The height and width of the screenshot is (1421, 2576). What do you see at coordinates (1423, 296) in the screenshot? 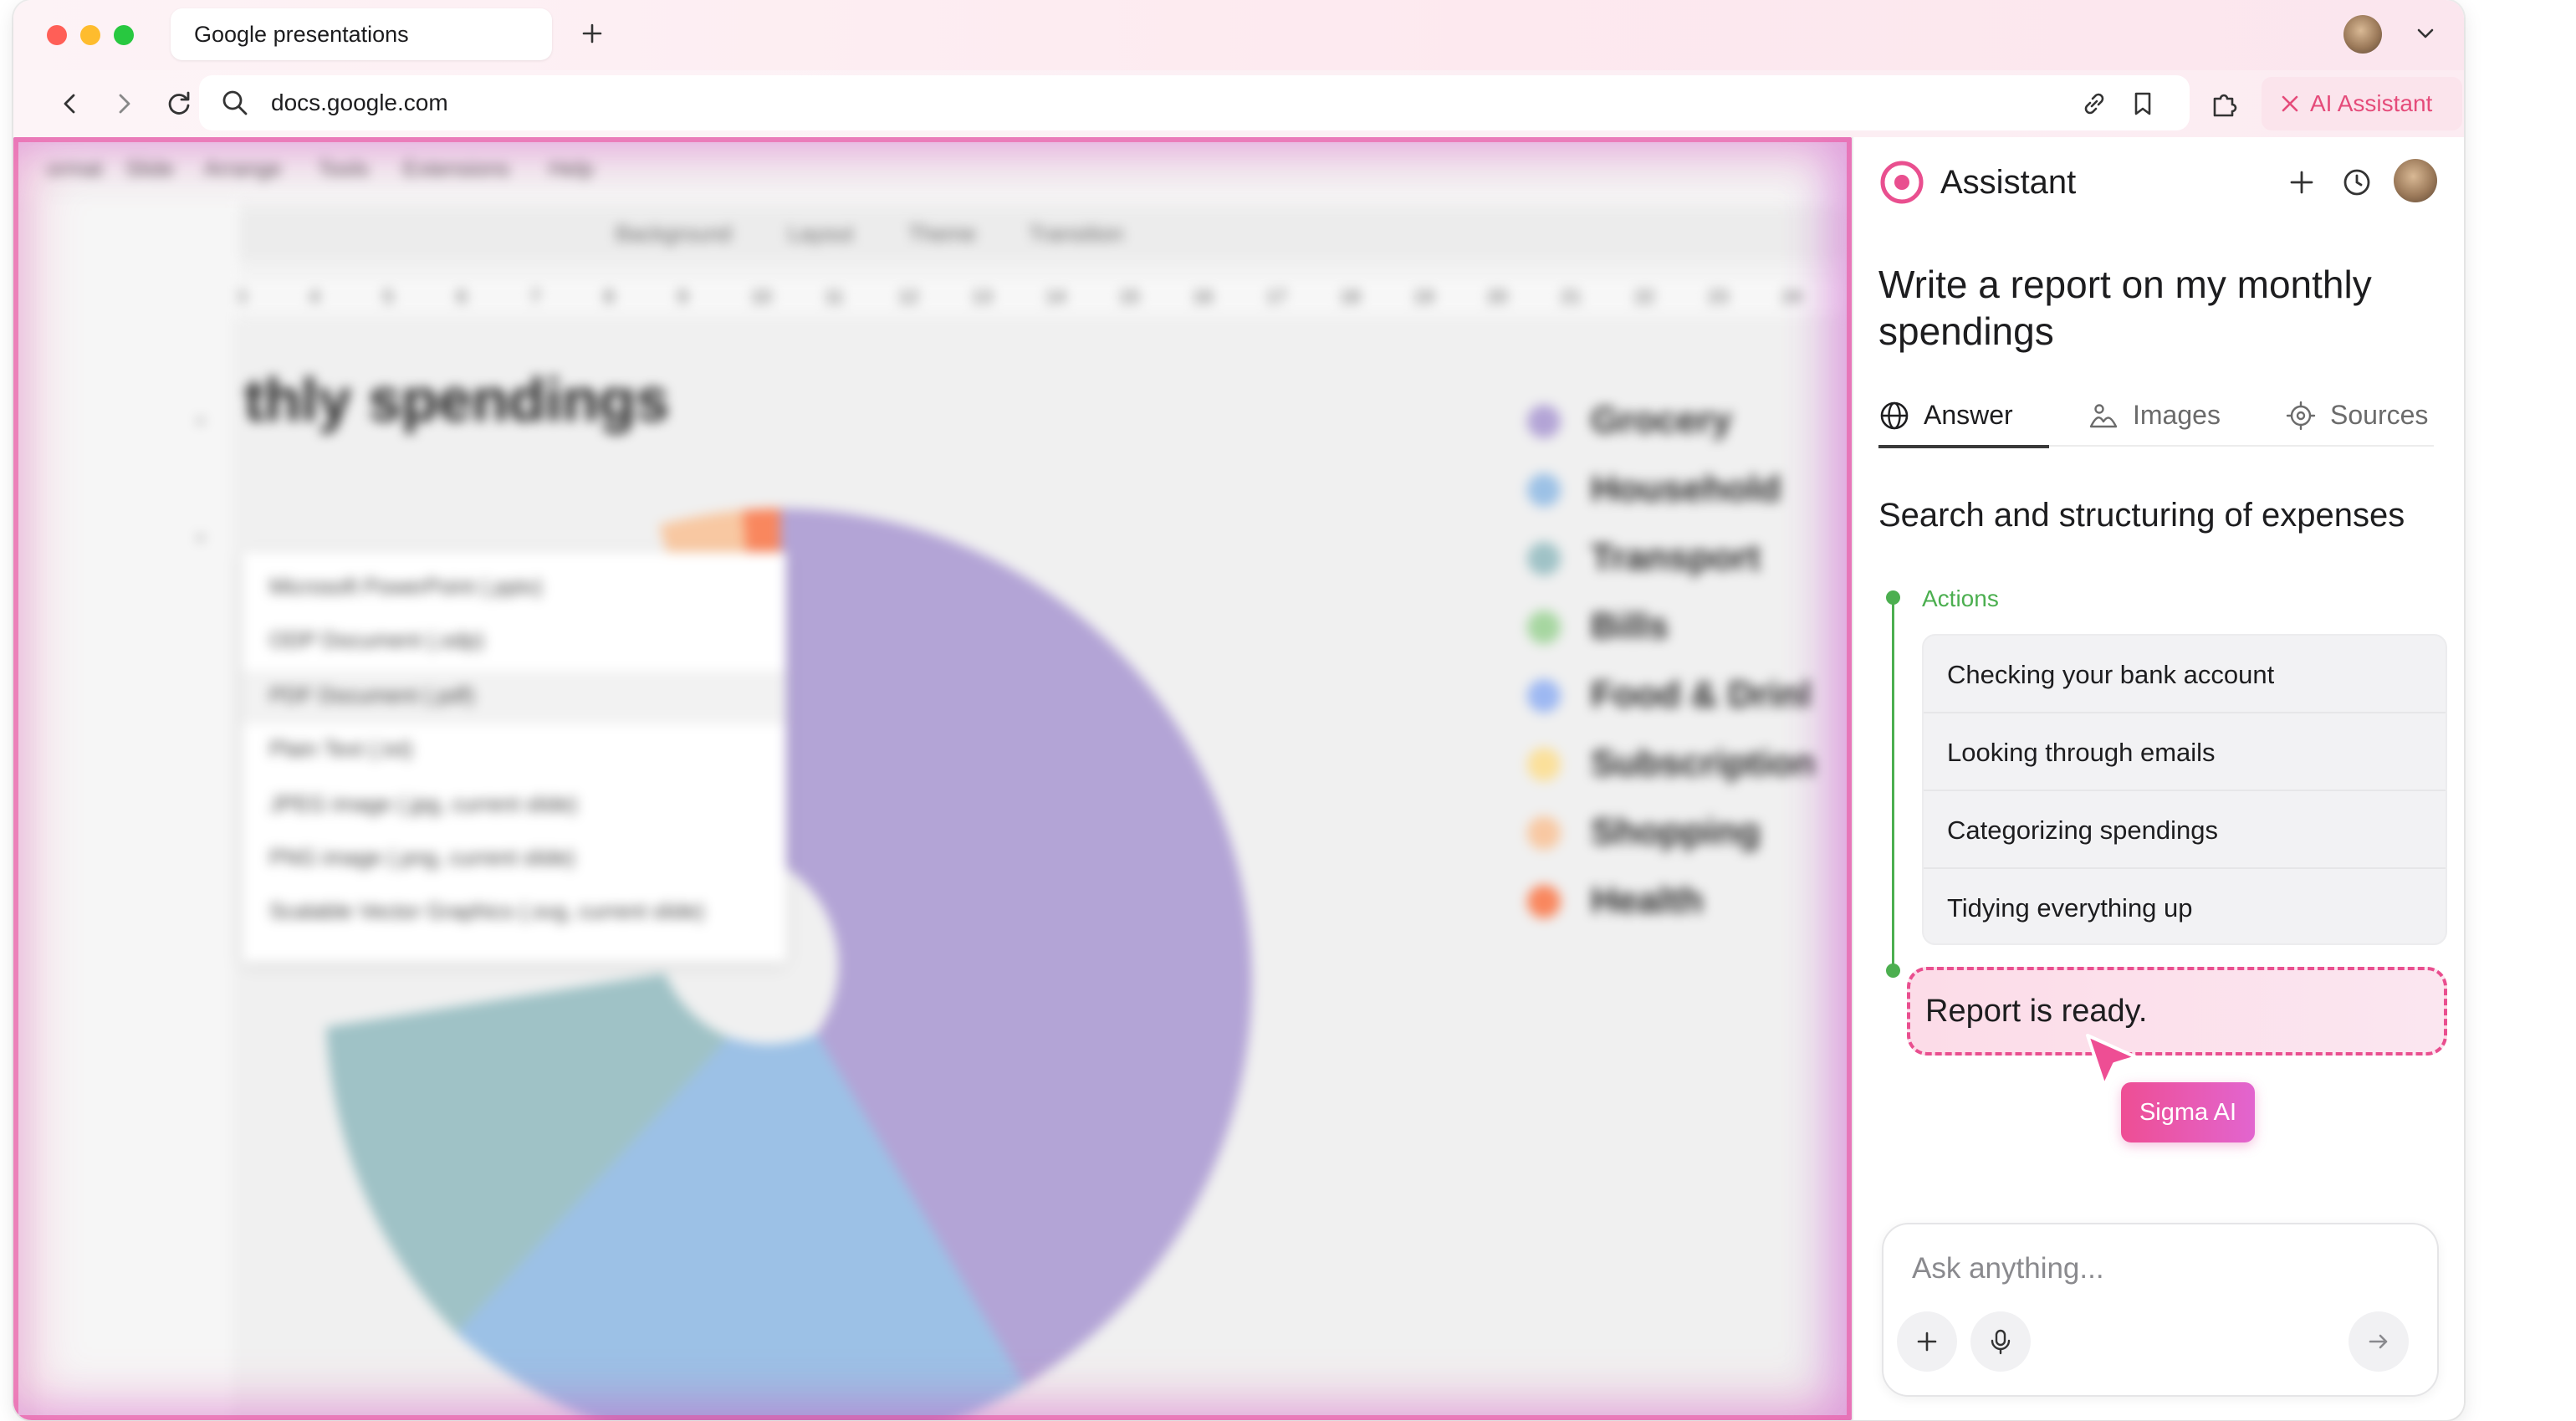
I see `ruler-number: 19` at bounding box center [1423, 296].